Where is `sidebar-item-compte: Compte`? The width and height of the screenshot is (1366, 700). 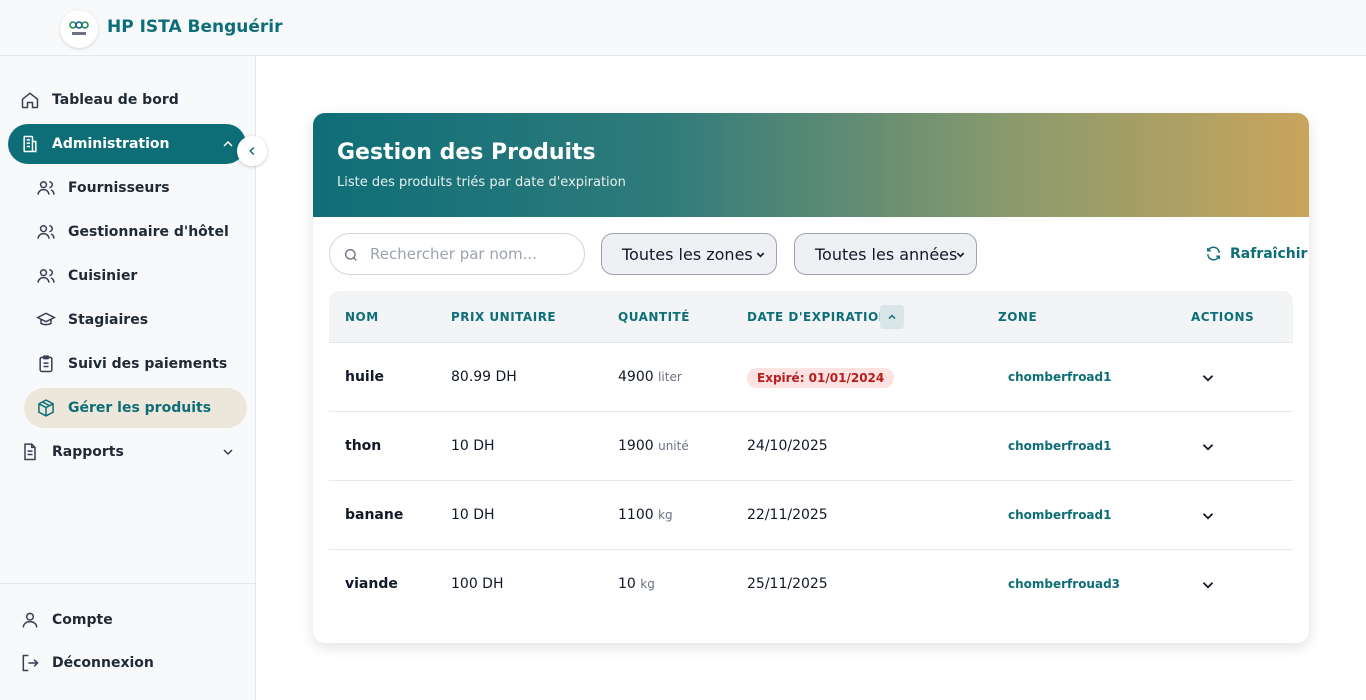
sidebar-item-compte: Compte is located at coordinates (127, 620).